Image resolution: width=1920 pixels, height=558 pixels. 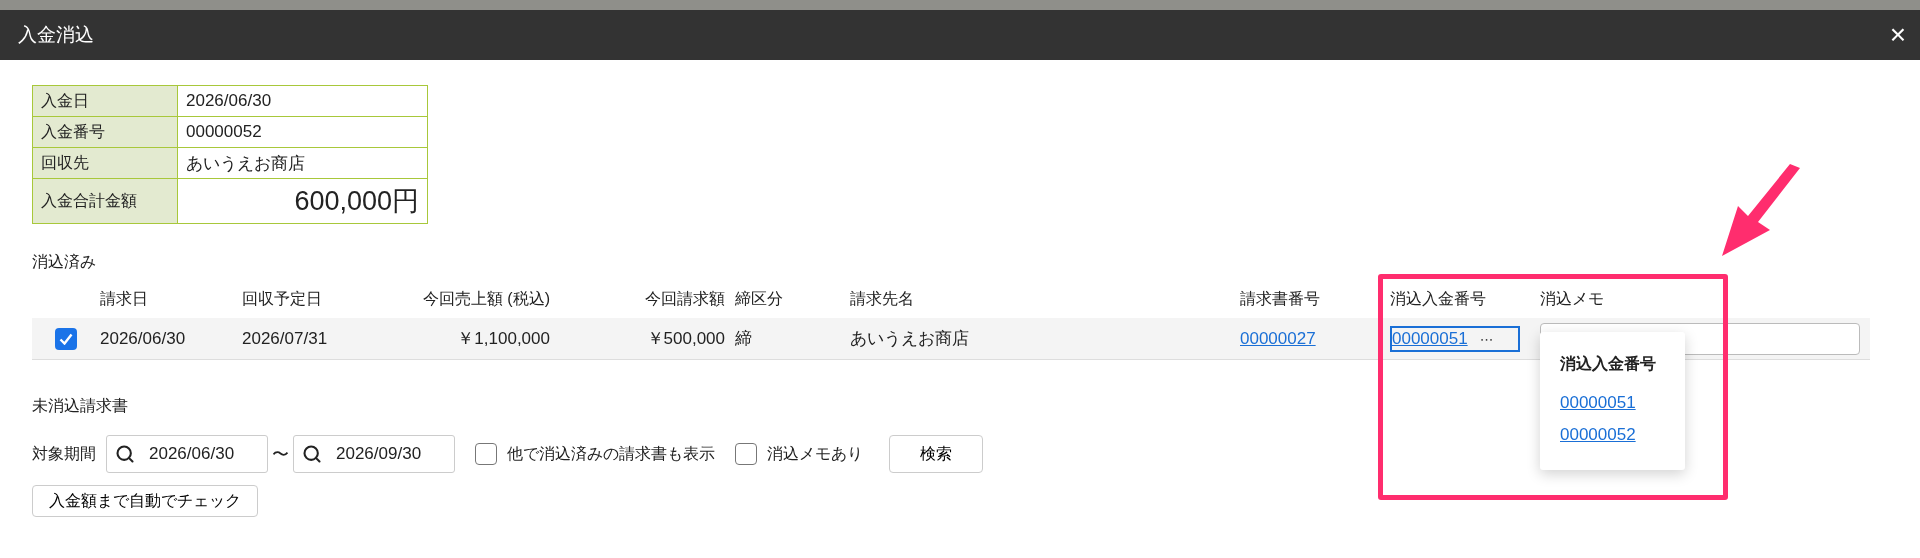 What do you see at coordinates (1572, 299) in the screenshot?
I see `column-header: 消込メモ` at bounding box center [1572, 299].